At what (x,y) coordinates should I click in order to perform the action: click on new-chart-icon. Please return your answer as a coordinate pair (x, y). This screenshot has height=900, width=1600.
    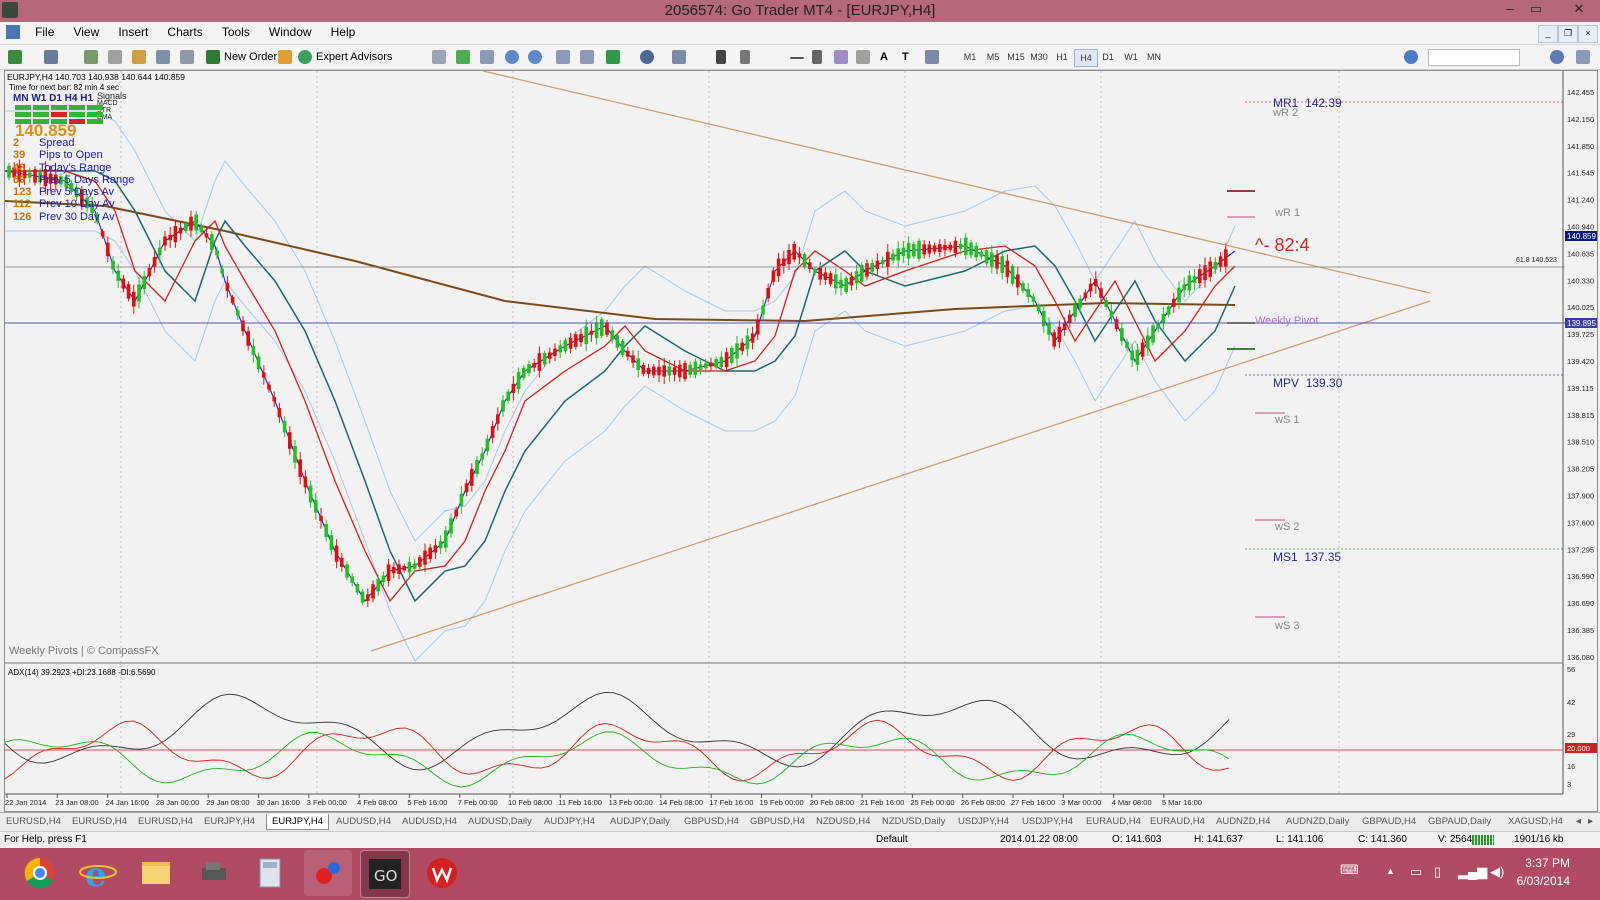
    Looking at the image, I should click on (15, 57).